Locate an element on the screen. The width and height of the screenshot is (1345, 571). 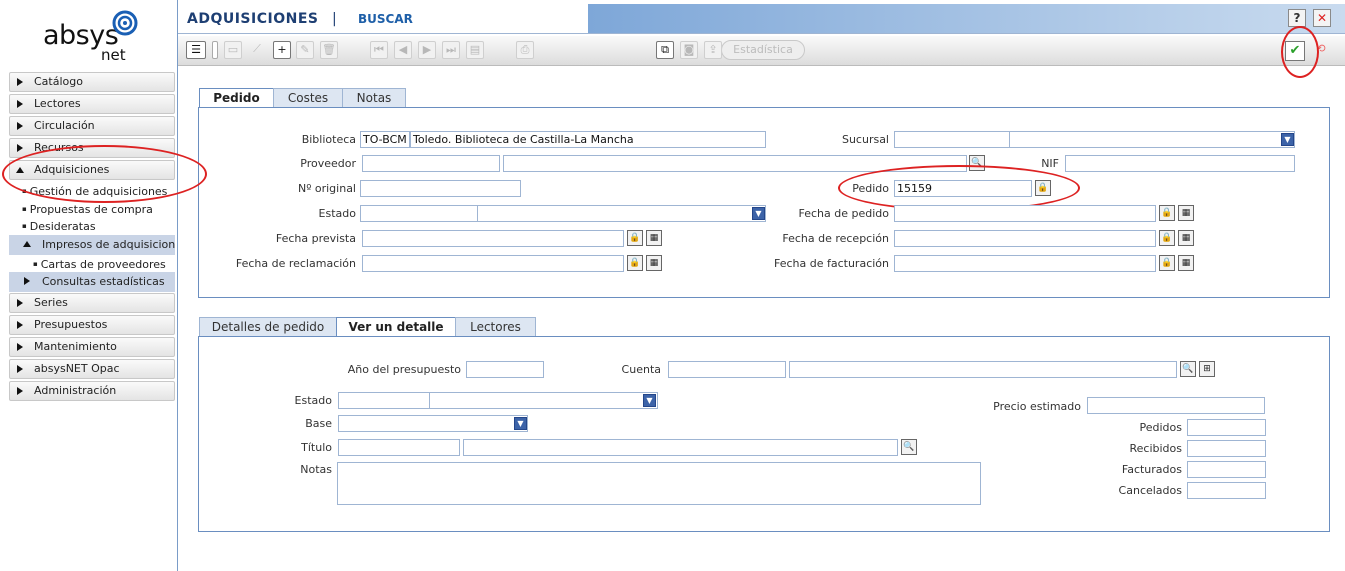
norig-field is located at coordinates (440, 188).